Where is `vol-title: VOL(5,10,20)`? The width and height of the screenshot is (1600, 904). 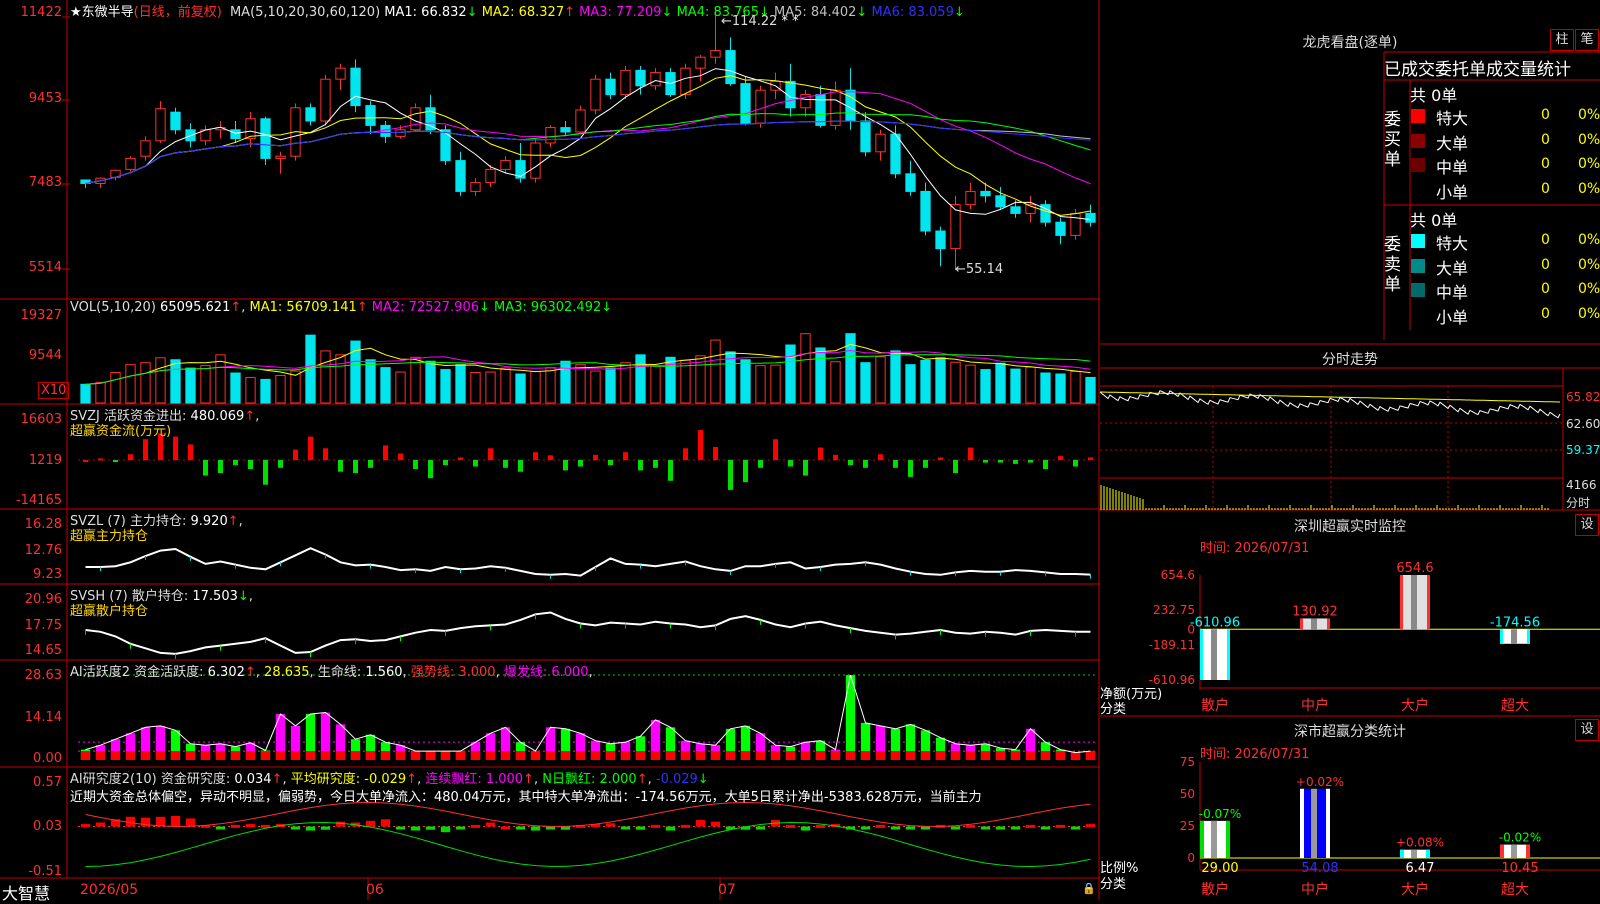 vol-title: VOL(5,10,20) is located at coordinates (113, 307).